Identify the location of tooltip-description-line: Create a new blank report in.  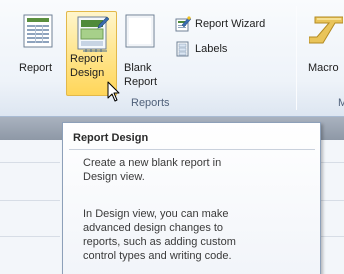
(152, 163).